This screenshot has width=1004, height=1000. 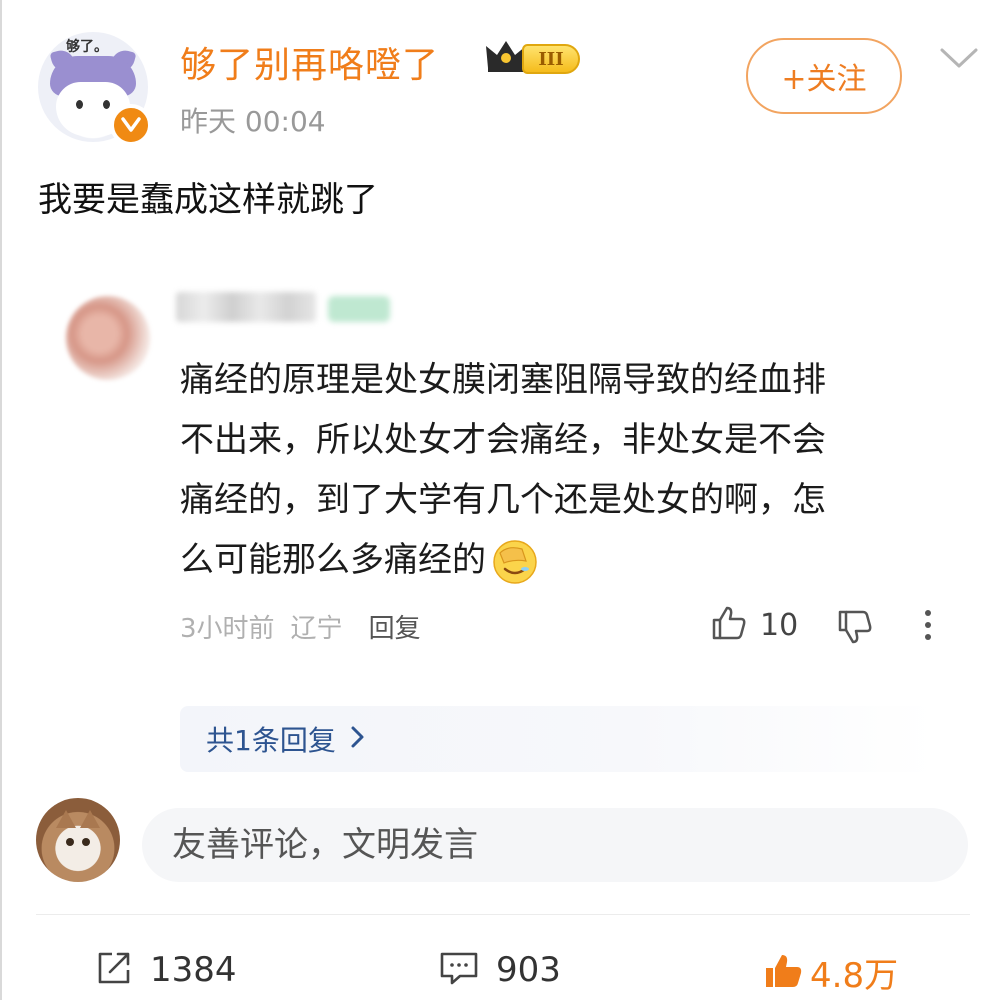 I want to click on more-options-icon, so click(x=928, y=628).